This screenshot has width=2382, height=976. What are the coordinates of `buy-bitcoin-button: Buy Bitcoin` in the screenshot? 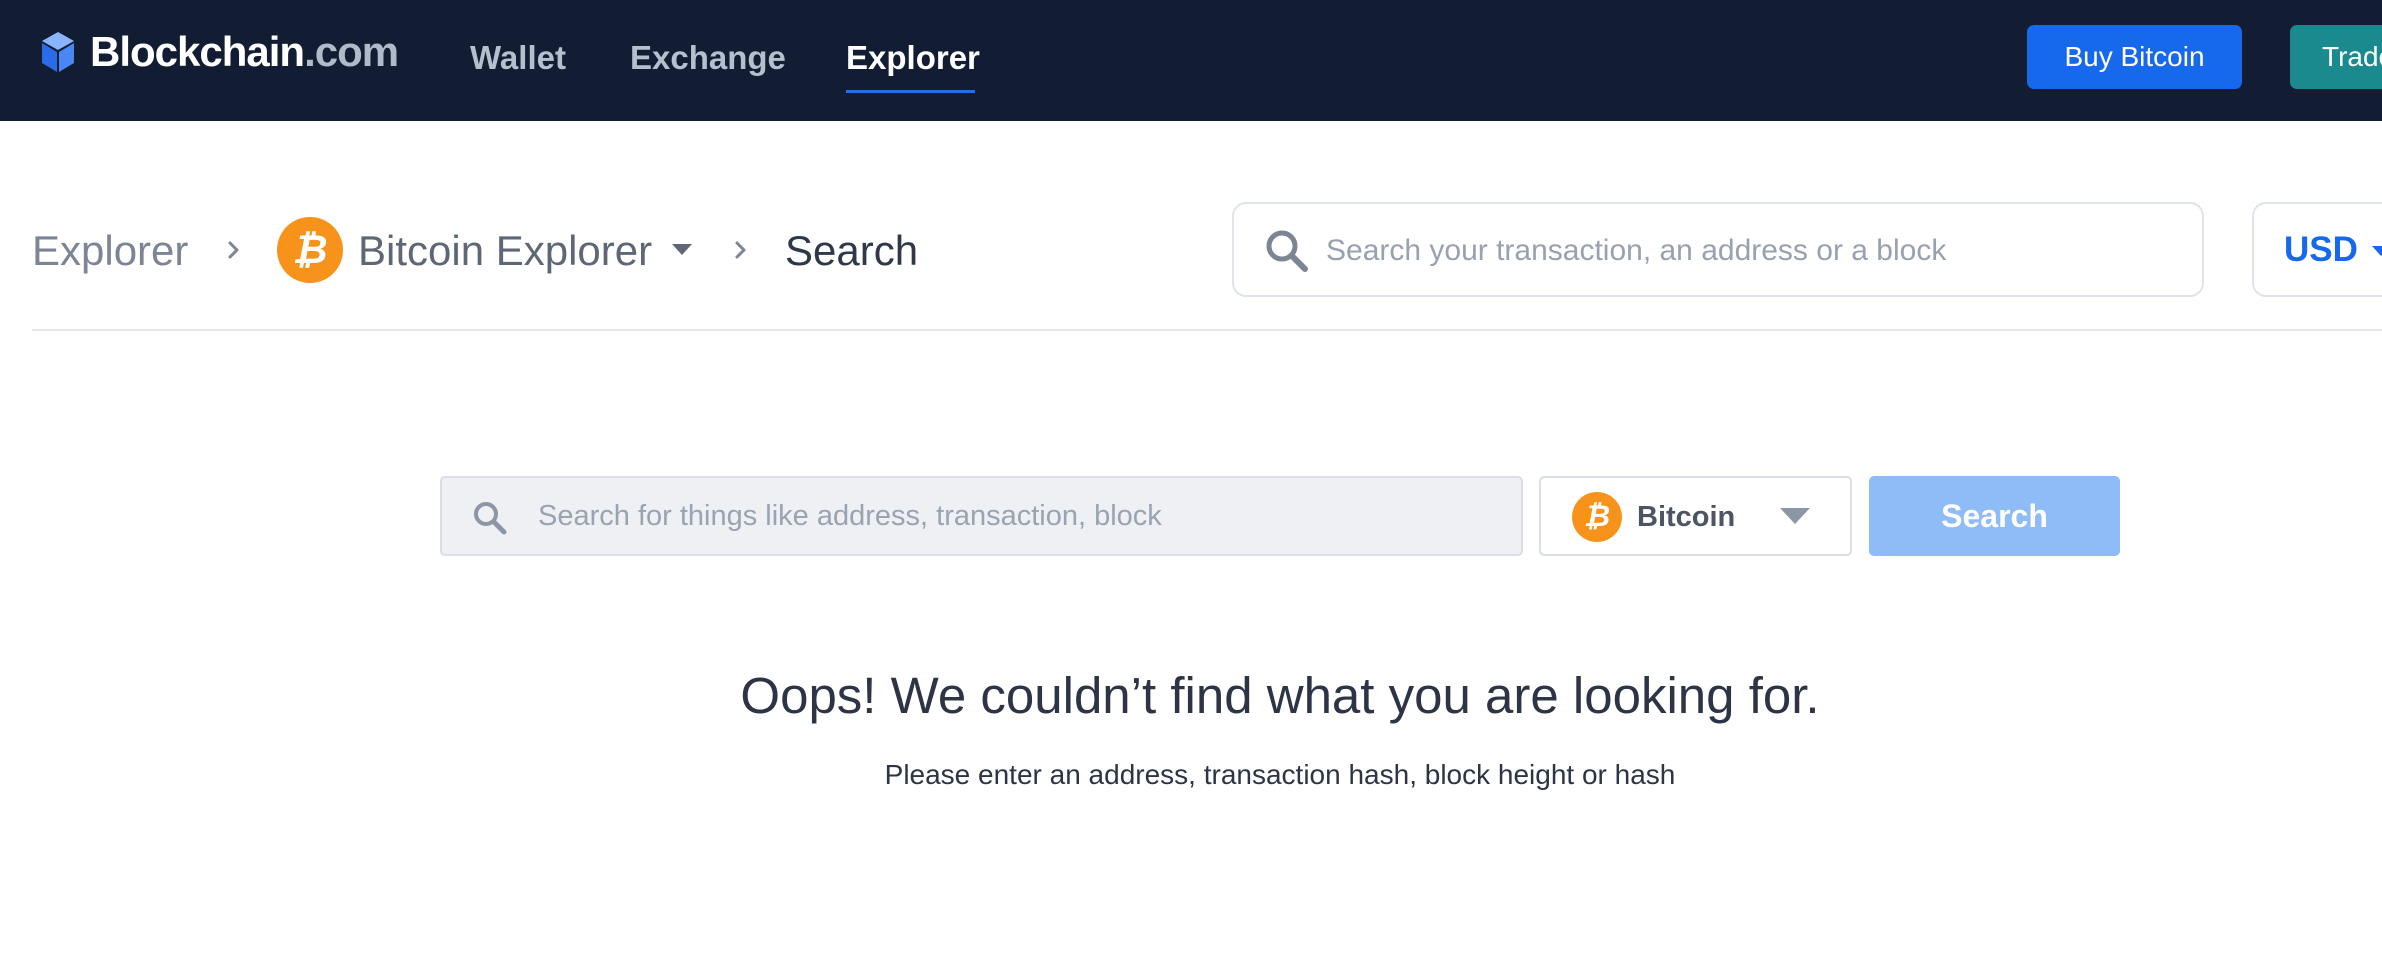 It's located at (2134, 57).